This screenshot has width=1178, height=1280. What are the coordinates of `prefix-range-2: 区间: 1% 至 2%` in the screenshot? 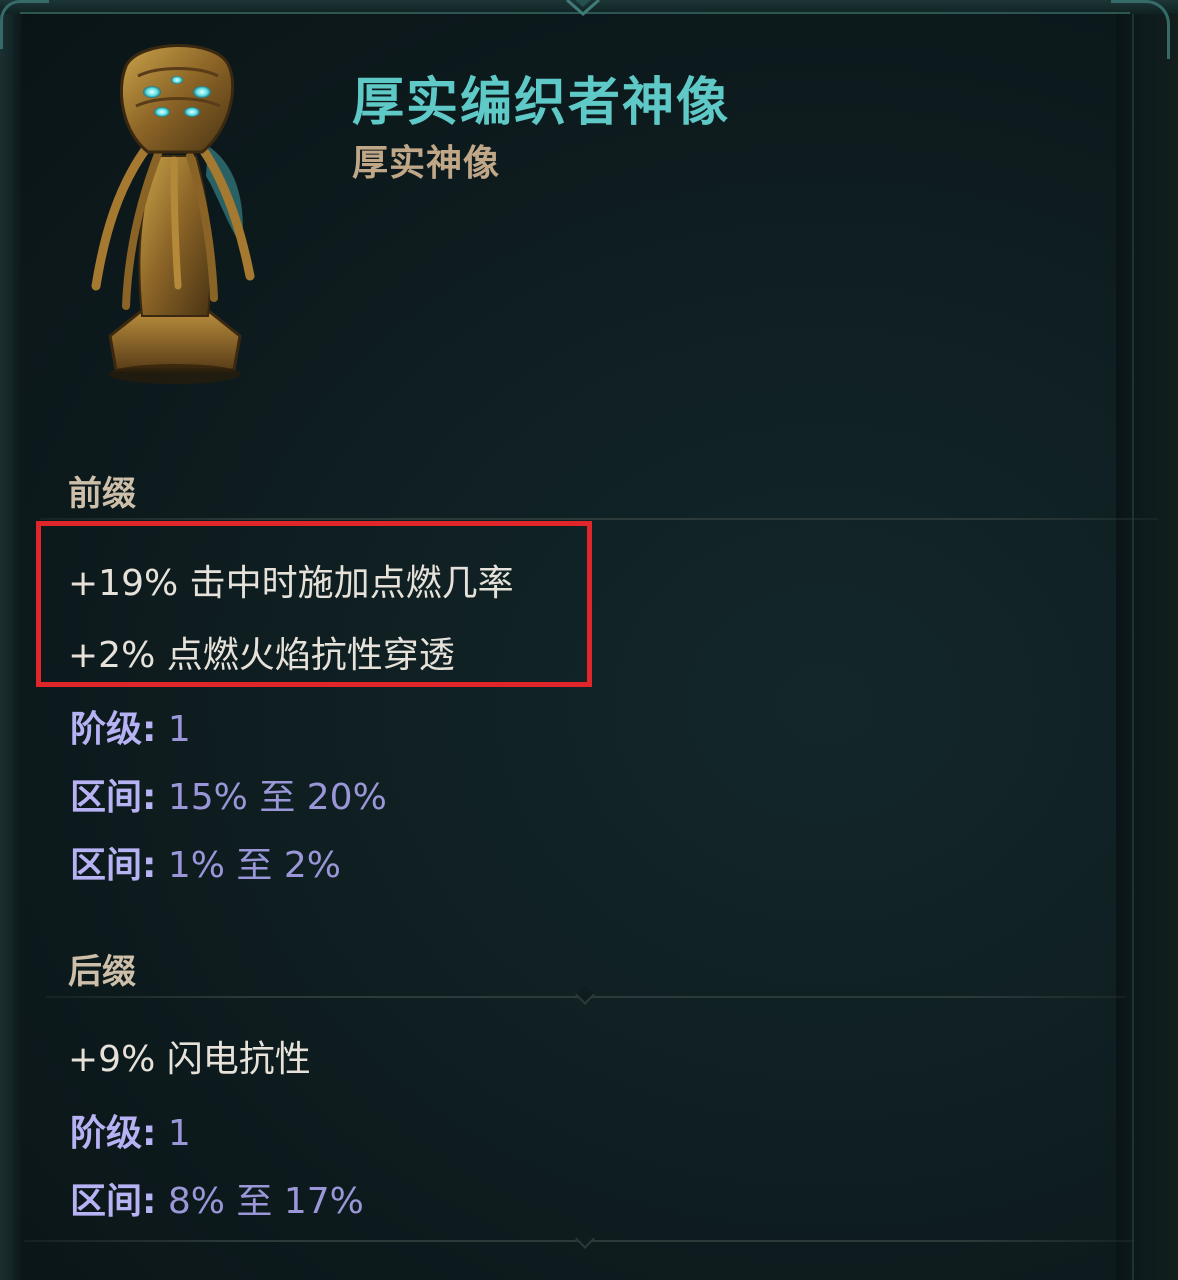 It's located at (205, 862).